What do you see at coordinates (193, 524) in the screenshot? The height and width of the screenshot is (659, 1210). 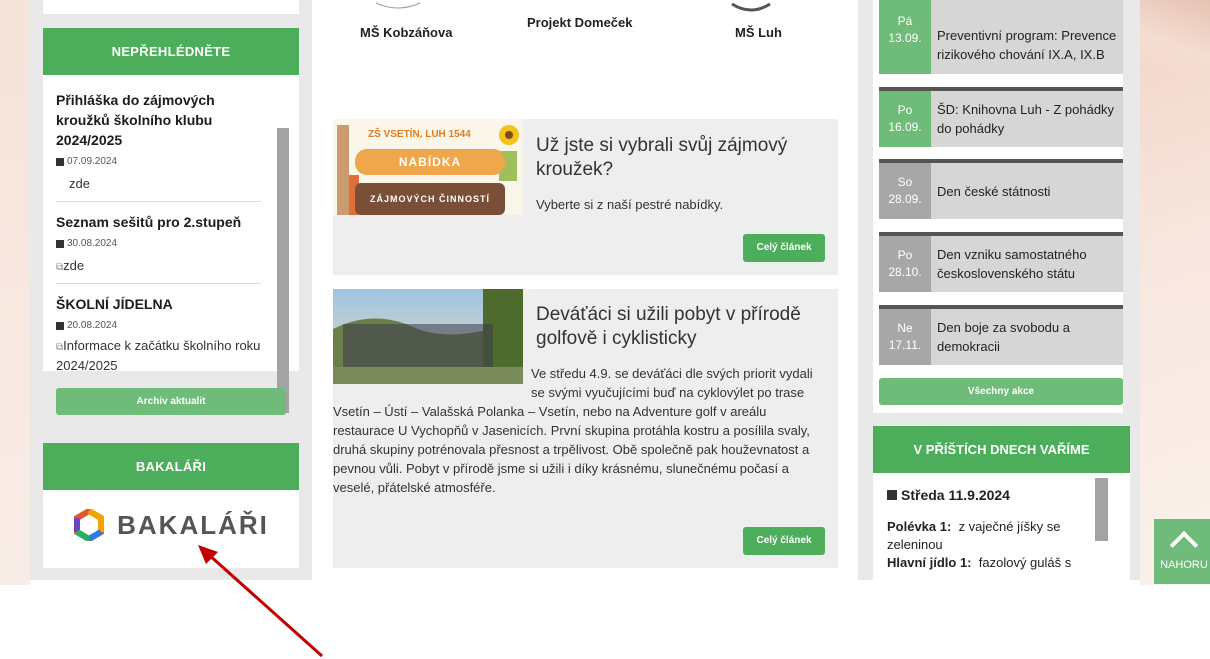 I see `bakalari-logo-text: BAKALÁŘI` at bounding box center [193, 524].